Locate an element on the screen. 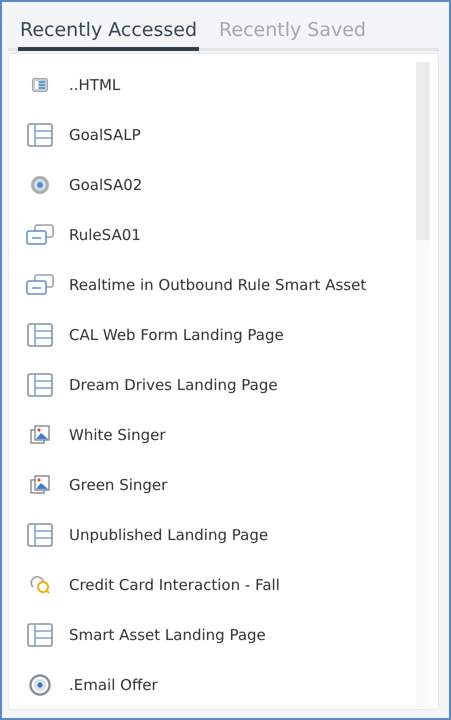  item-label: GoalSALP is located at coordinates (105, 135).